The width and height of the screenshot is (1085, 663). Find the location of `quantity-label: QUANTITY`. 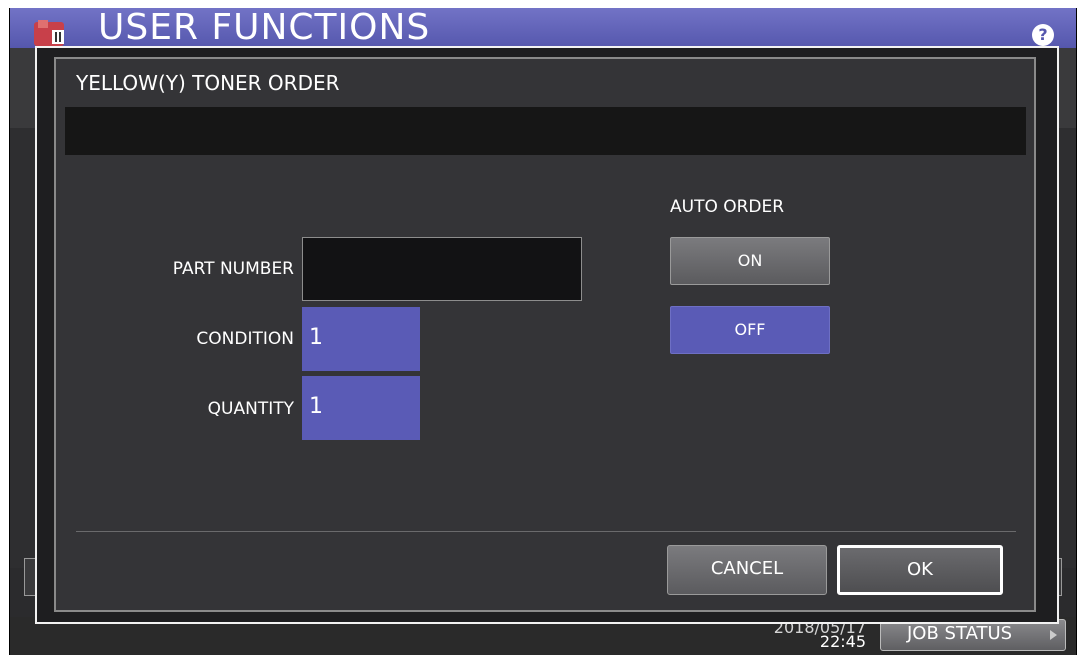

quantity-label: QUANTITY is located at coordinates (250, 409).